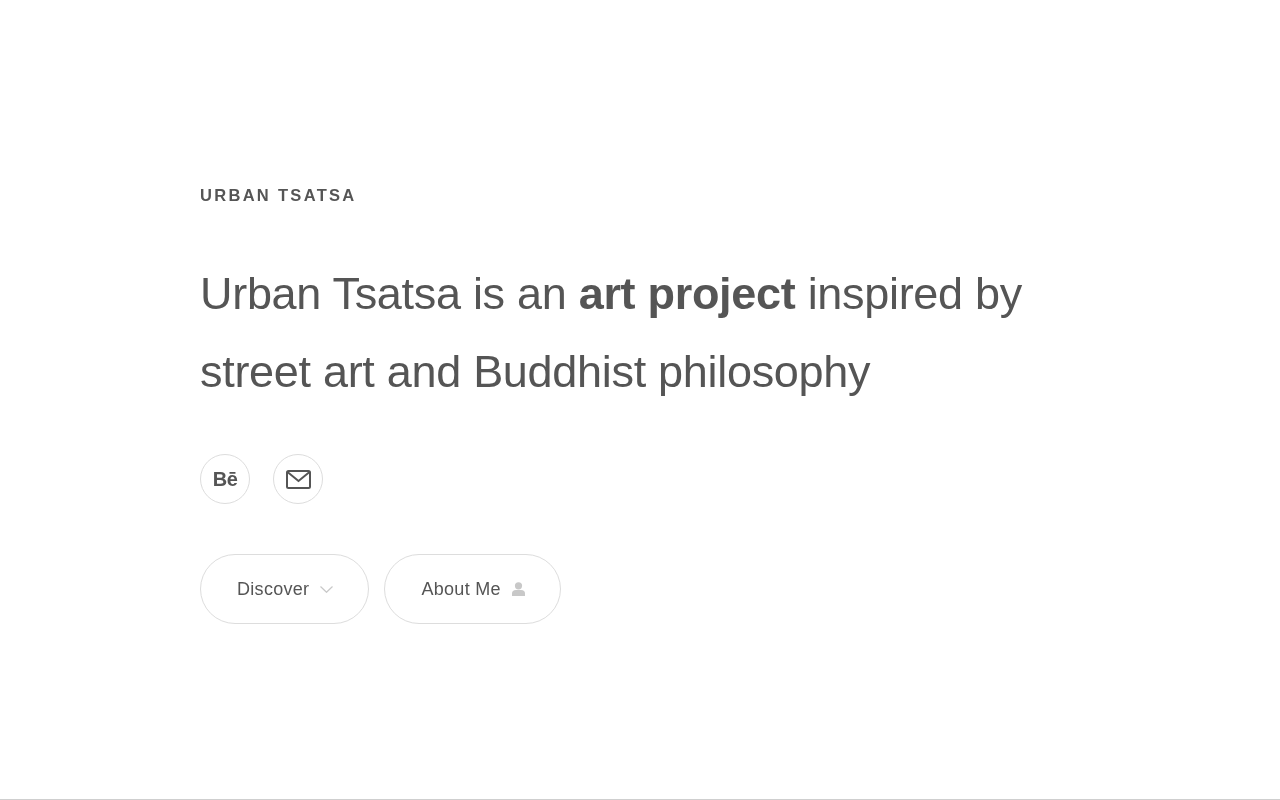 The width and height of the screenshot is (1280, 800). I want to click on site-title: URBAN TSATSA, so click(278, 195).